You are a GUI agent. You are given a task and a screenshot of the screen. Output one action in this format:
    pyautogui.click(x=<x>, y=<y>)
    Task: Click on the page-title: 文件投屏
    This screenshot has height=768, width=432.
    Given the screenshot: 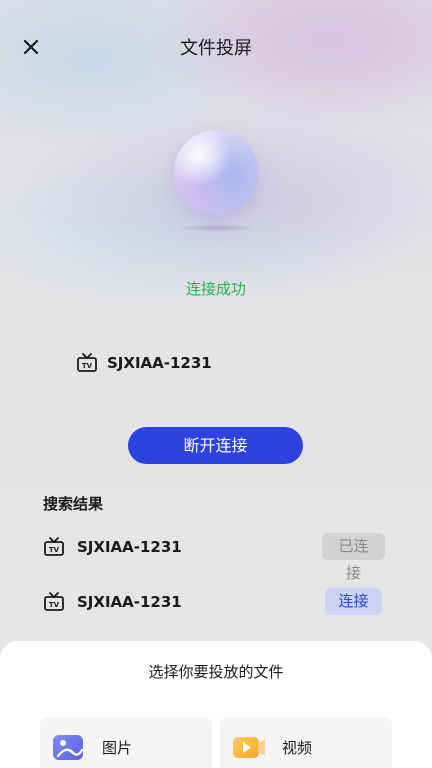 What is the action you would take?
    pyautogui.click(x=216, y=48)
    